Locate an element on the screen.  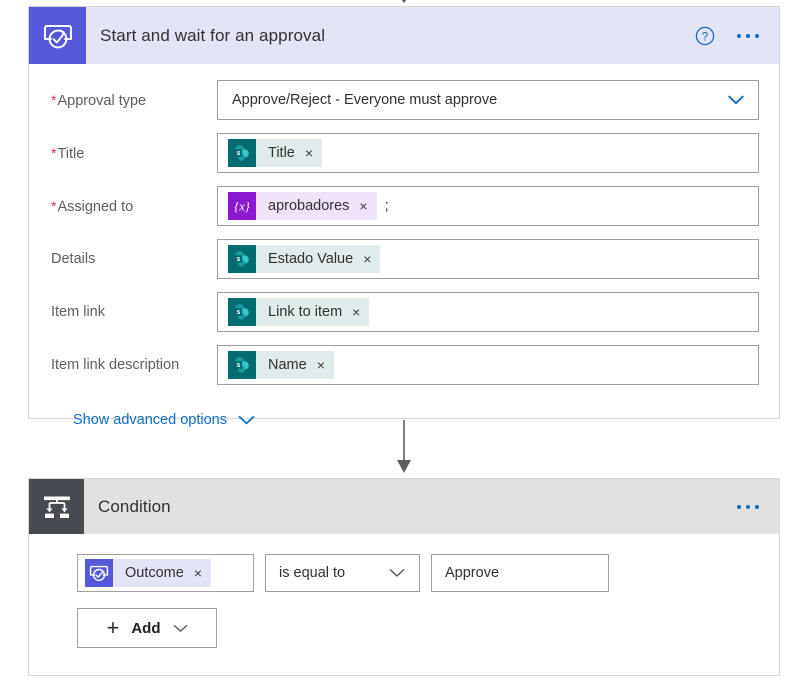
condition-card-title: Condition is located at coordinates (134, 506).